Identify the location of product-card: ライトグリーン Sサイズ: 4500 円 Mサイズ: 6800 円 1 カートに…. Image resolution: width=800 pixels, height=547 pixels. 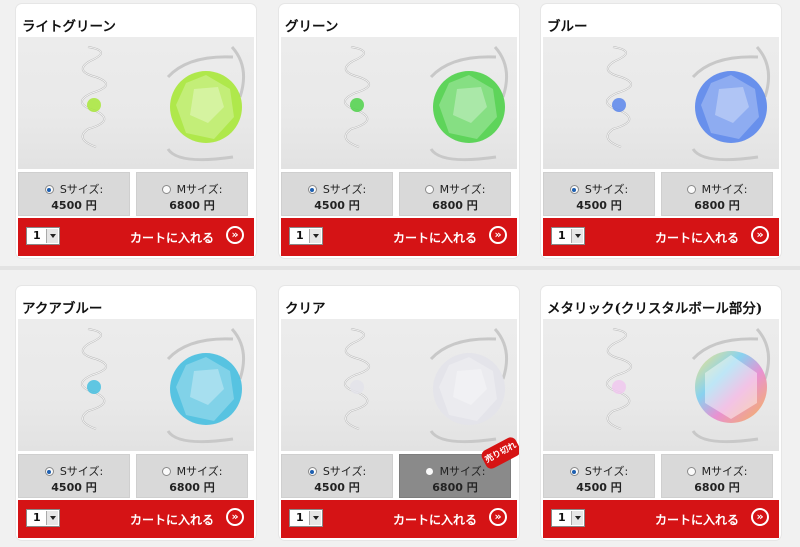
(136, 131).